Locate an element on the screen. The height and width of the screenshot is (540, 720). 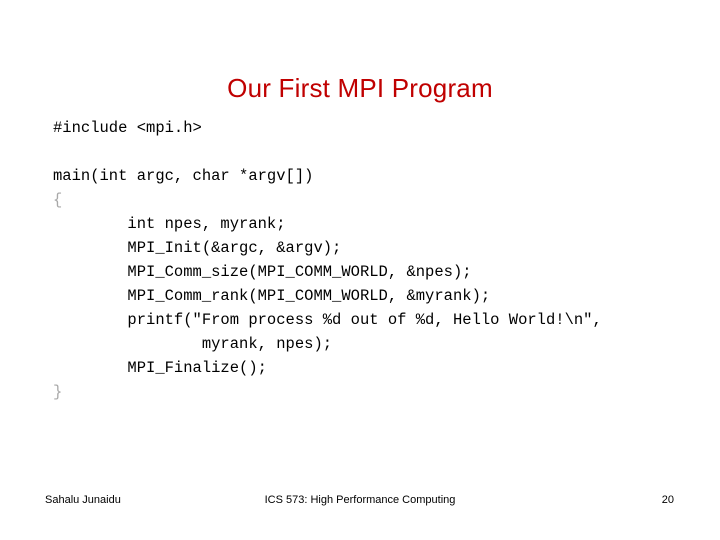
code-line: MPI_Finalize(); is located at coordinates (160, 368).